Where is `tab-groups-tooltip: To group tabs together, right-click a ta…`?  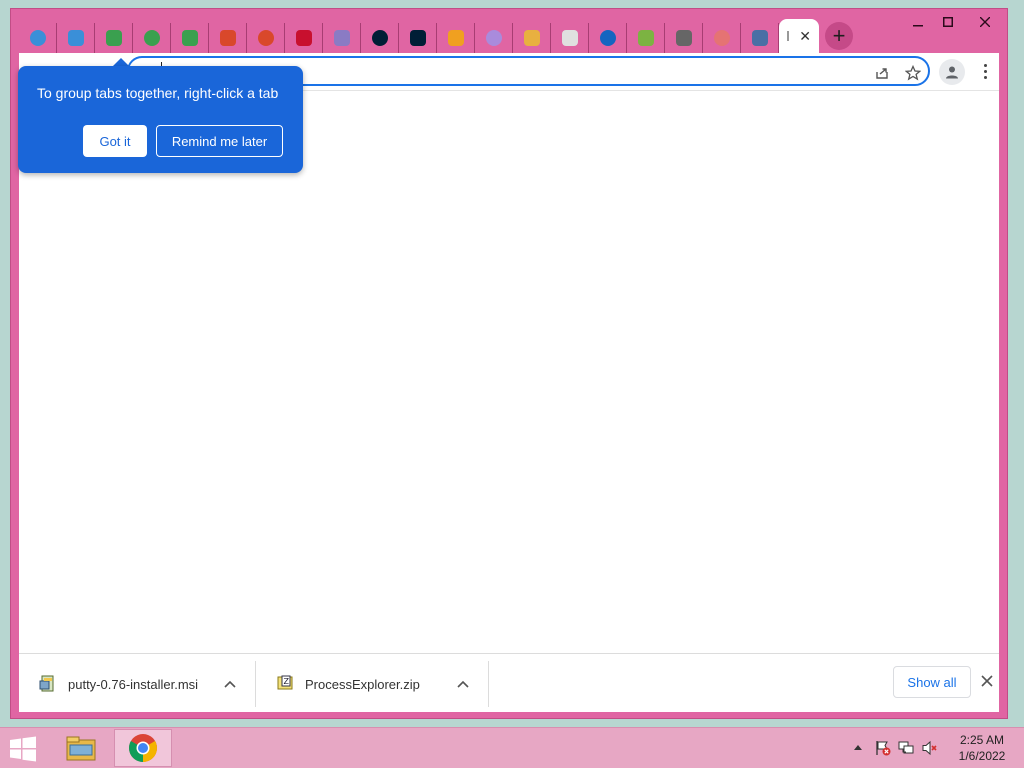 tab-groups-tooltip: To group tabs together, right-click a ta… is located at coordinates (160, 119).